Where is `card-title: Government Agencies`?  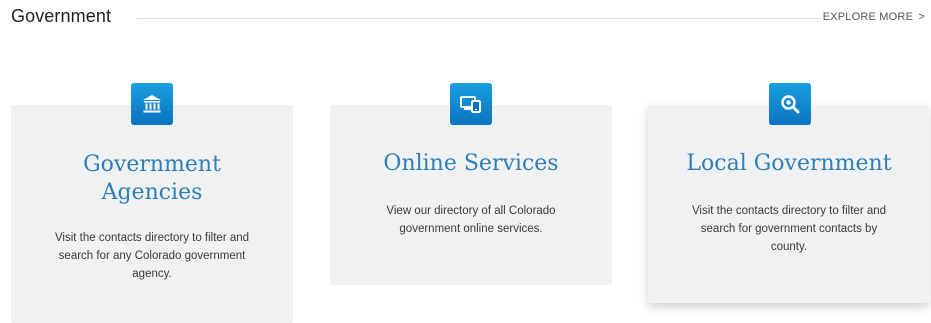
card-title: Government Agencies is located at coordinates (152, 178).